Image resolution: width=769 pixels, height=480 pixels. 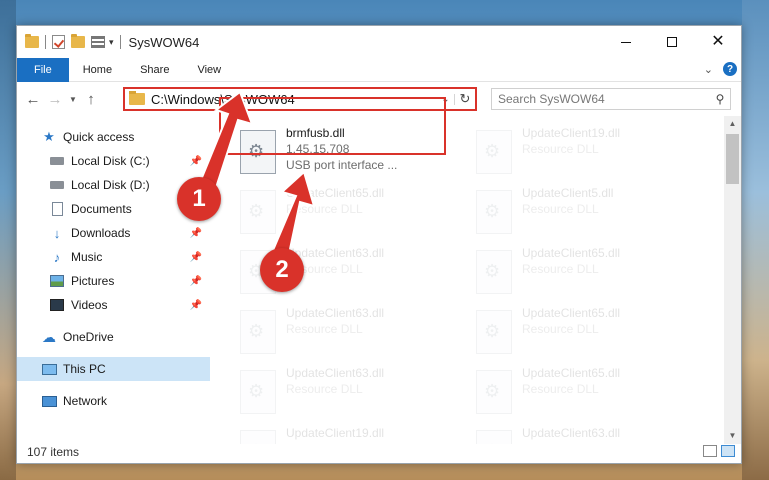 What do you see at coordinates (73, 99) in the screenshot?
I see `recent-locations-chevron-icon: ▼` at bounding box center [73, 99].